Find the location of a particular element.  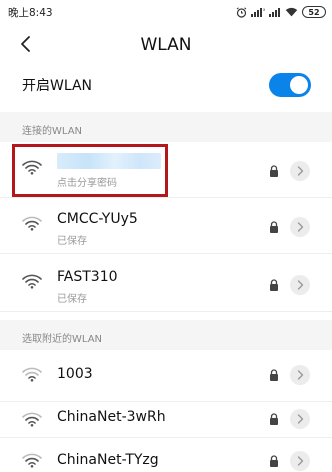

wifi-network-name: 1003 is located at coordinates (75, 374).